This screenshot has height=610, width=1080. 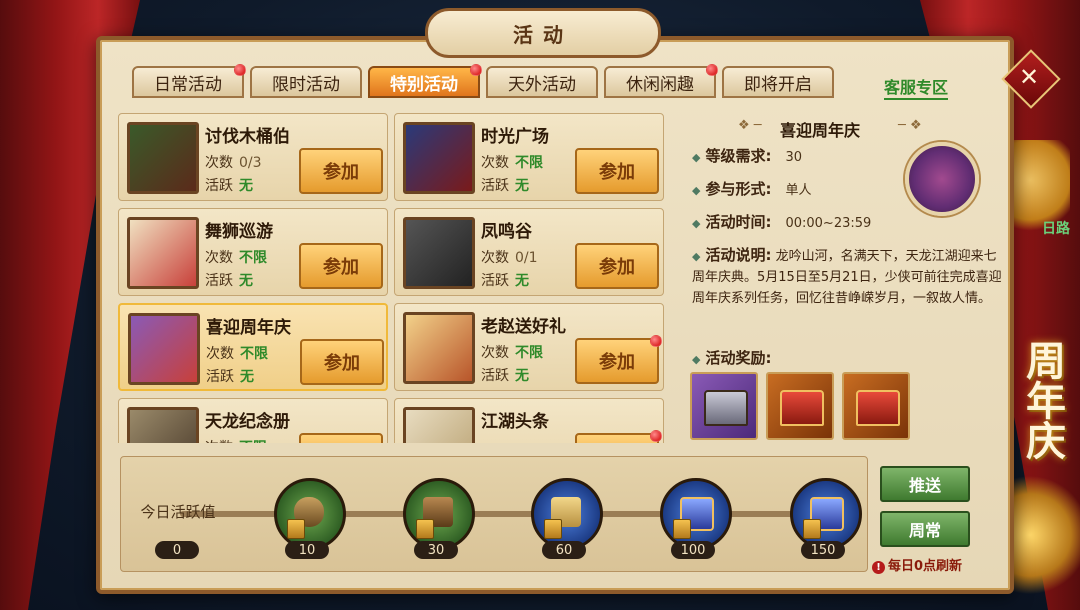 I want to click on activity-title: 讨伐木桶伯, so click(x=247, y=137).